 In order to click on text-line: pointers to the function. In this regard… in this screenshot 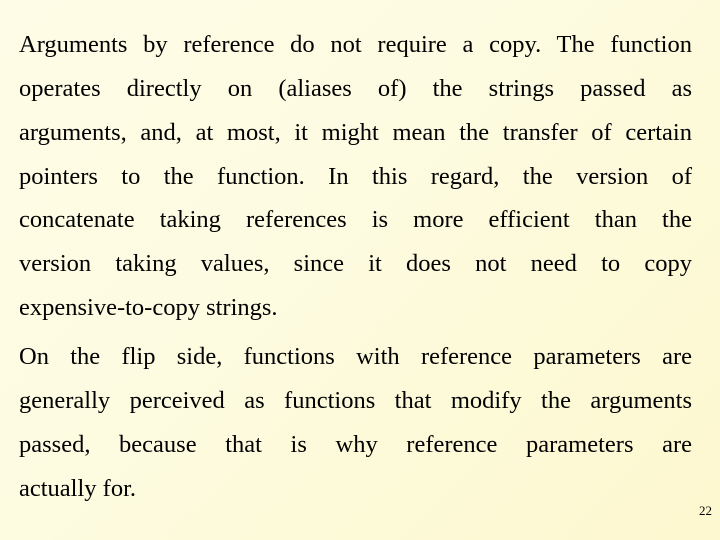, I will do `click(355, 176)`.